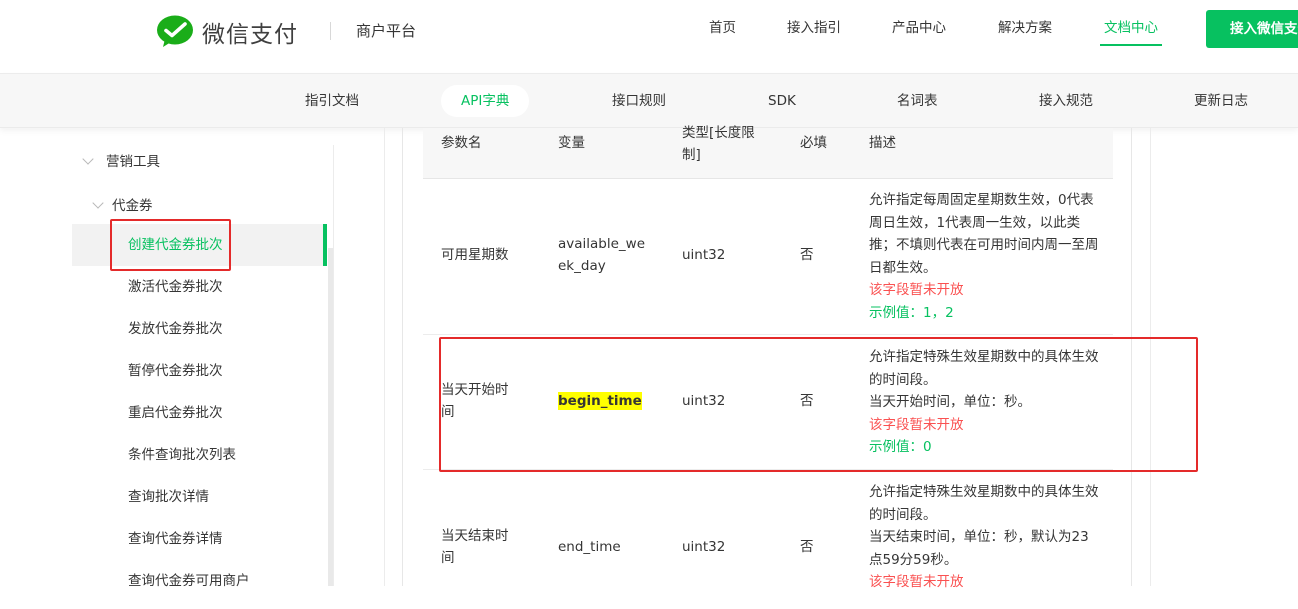 This screenshot has width=1298, height=609. I want to click on subnav-api-dict: API字典, so click(485, 101).